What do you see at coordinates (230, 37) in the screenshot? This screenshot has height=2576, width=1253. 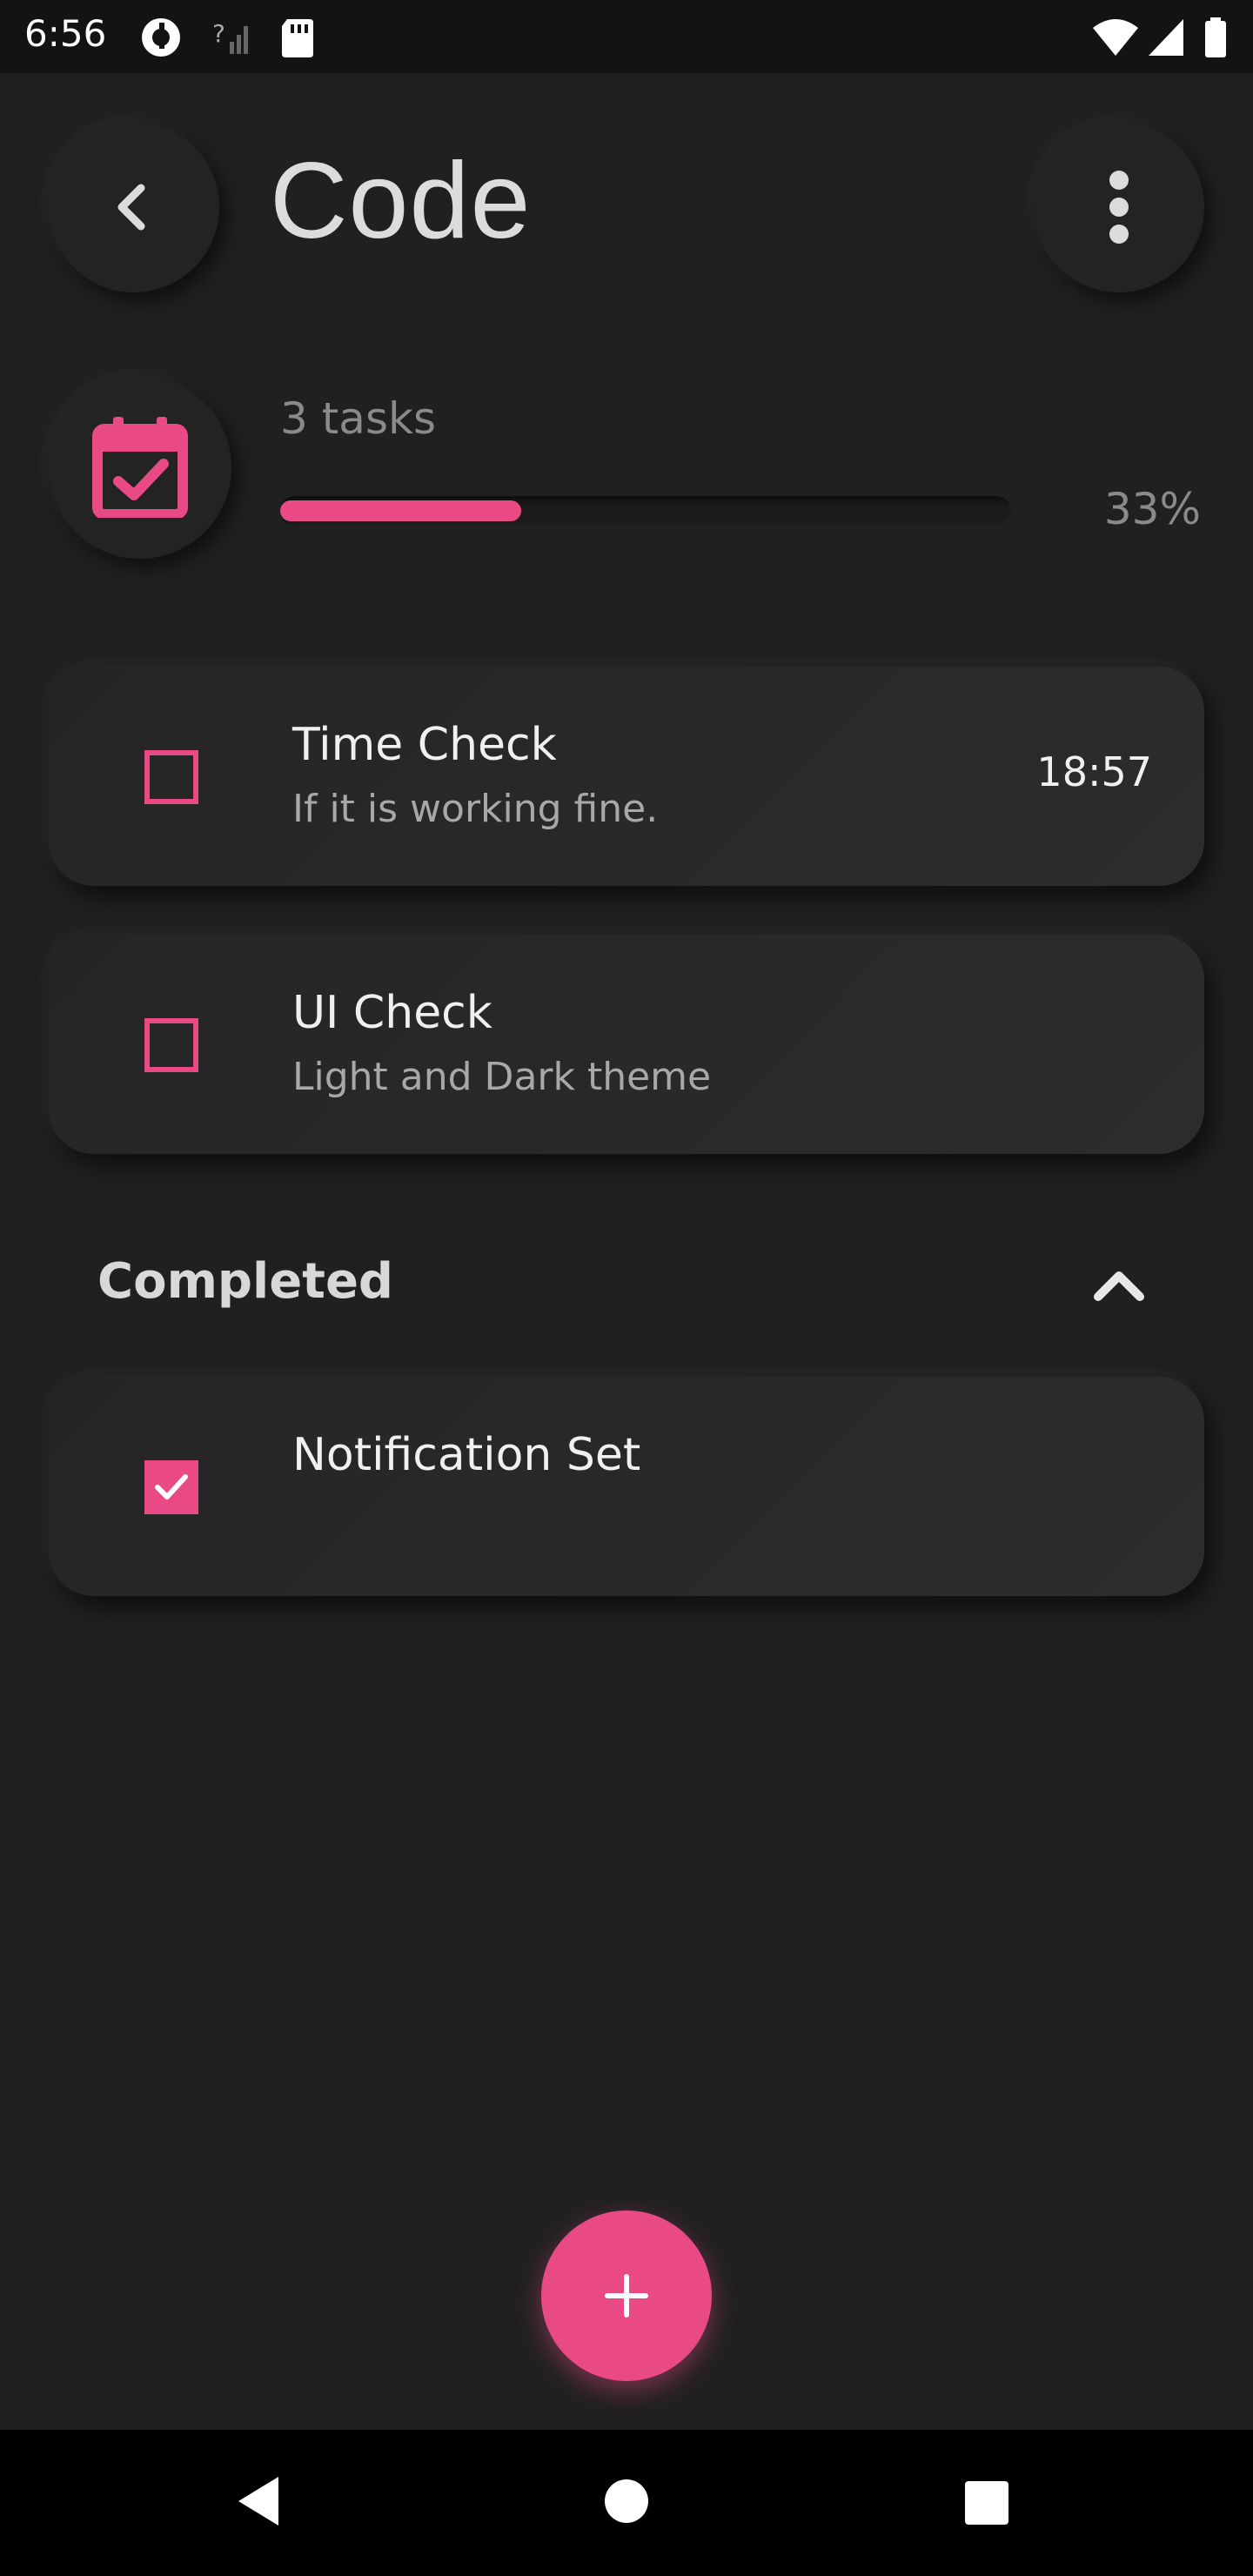 I see `no-signal-icon: ?` at bounding box center [230, 37].